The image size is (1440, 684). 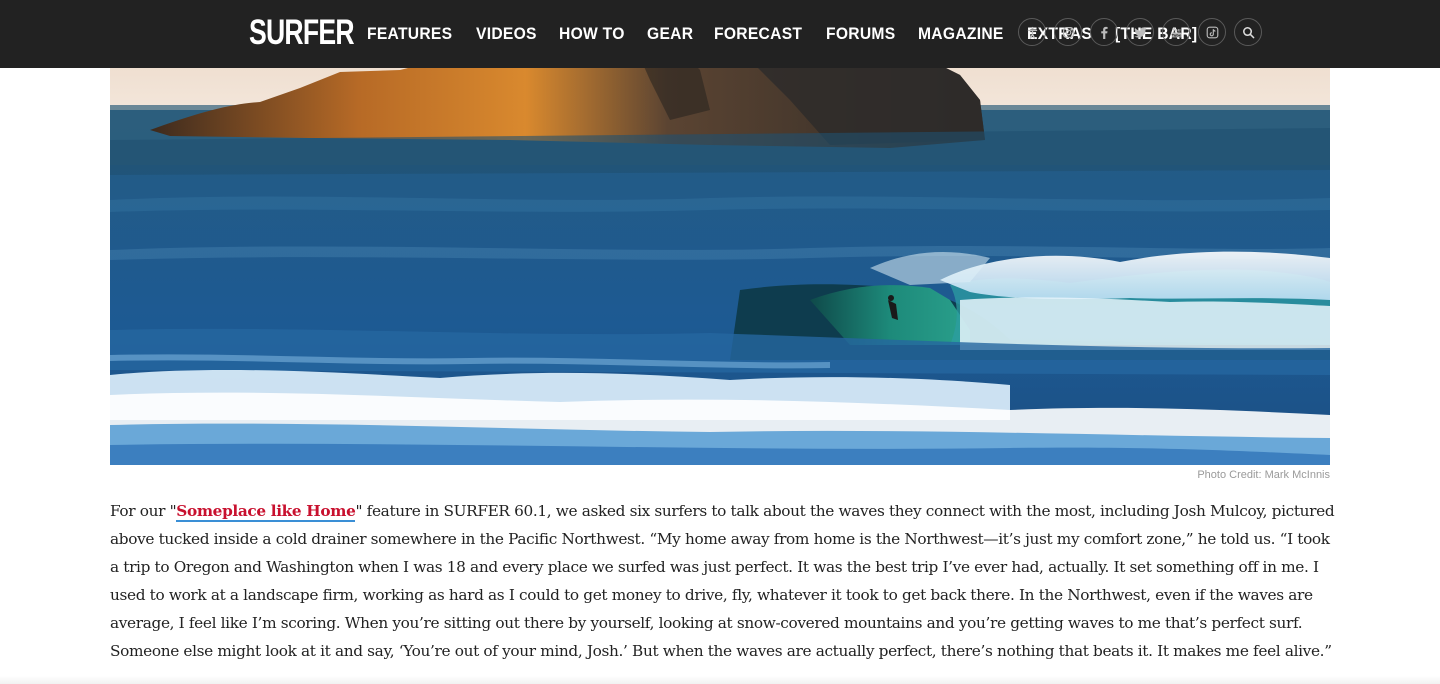 What do you see at coordinates (143, 511) in the screenshot?
I see `lead-text-before: For our "` at bounding box center [143, 511].